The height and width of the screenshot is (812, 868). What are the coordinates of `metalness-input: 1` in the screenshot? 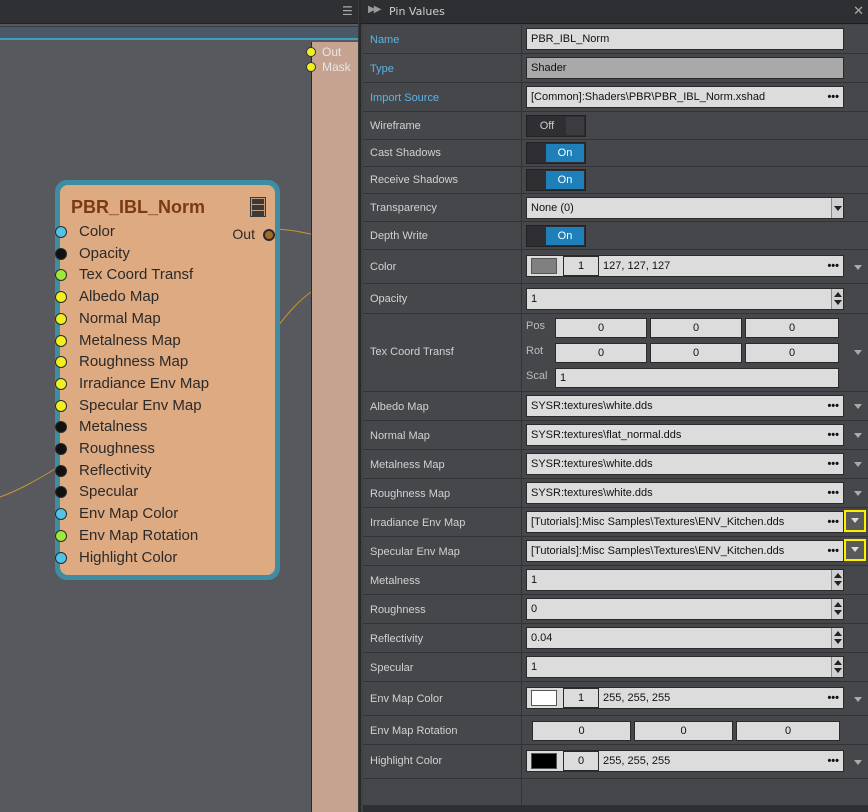 It's located at (685, 580).